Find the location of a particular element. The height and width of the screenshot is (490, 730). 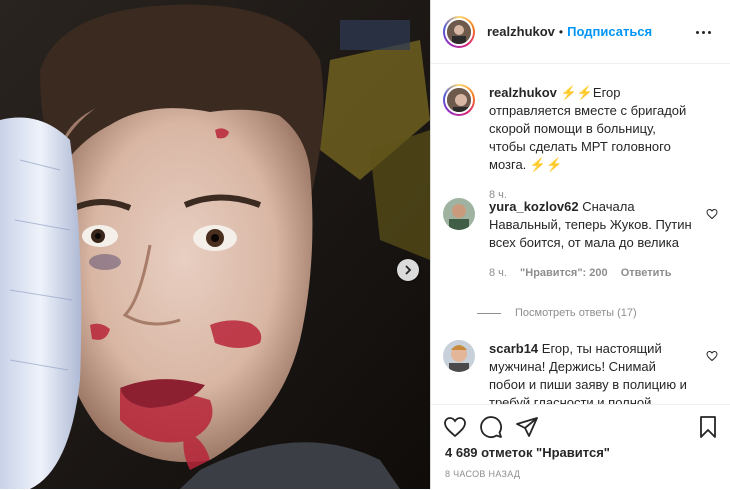

chevron-right-icon is located at coordinates (408, 270).